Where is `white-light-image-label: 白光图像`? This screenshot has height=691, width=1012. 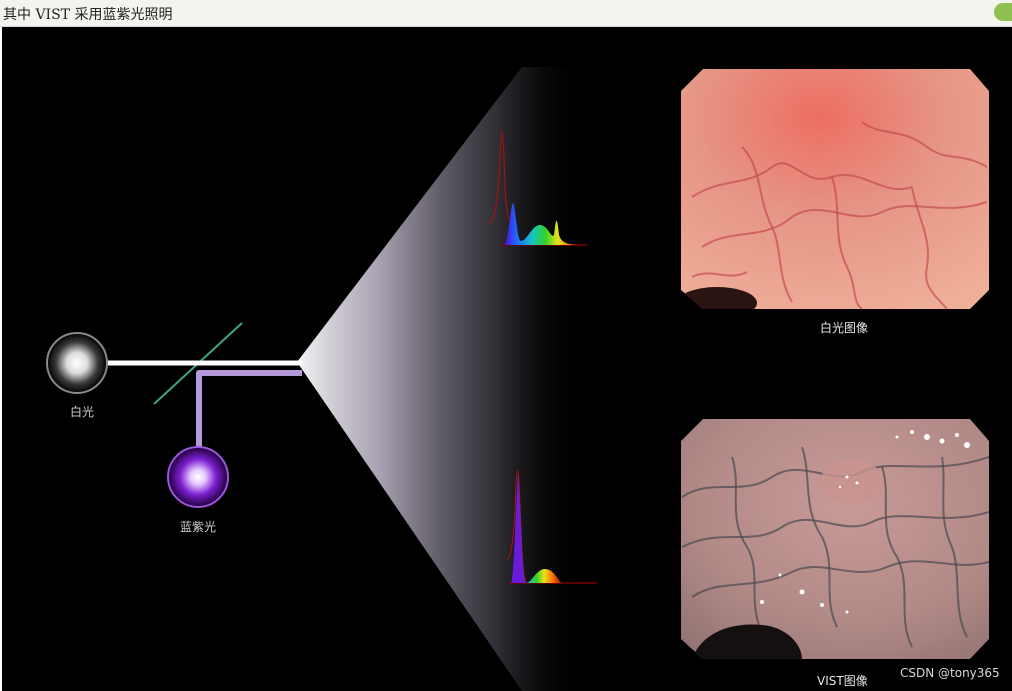 white-light-image-label: 白光图像 is located at coordinates (844, 328).